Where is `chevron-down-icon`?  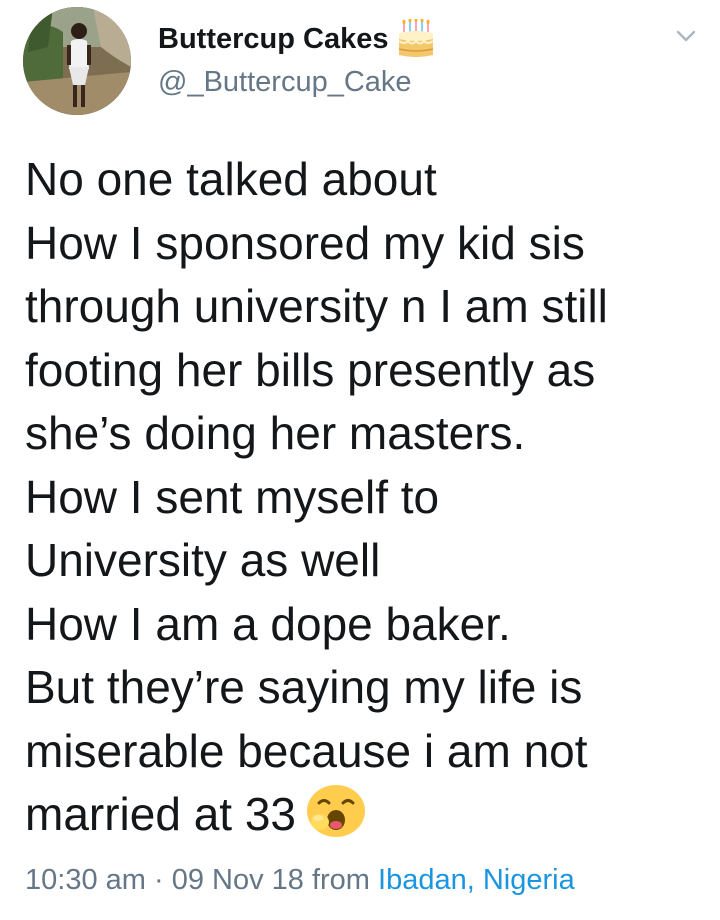
chevron-down-icon is located at coordinates (686, 36).